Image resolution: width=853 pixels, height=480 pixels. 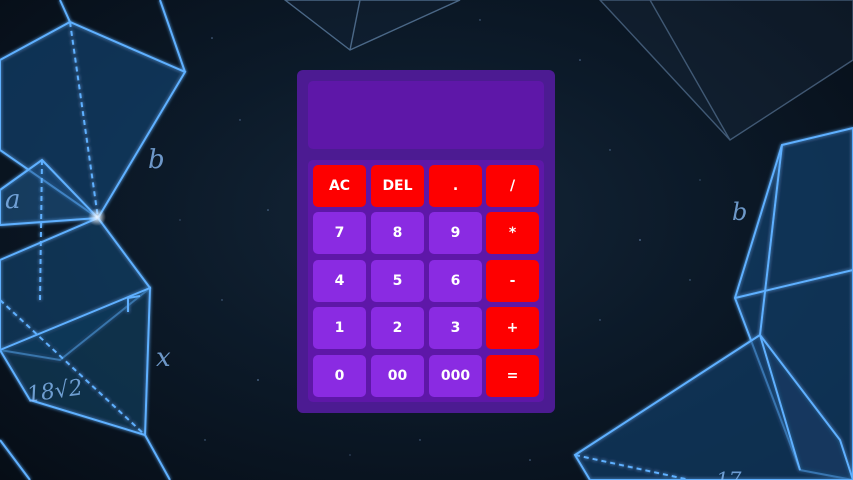 What do you see at coordinates (455, 376) in the screenshot?
I see `triple-zero-button: 000` at bounding box center [455, 376].